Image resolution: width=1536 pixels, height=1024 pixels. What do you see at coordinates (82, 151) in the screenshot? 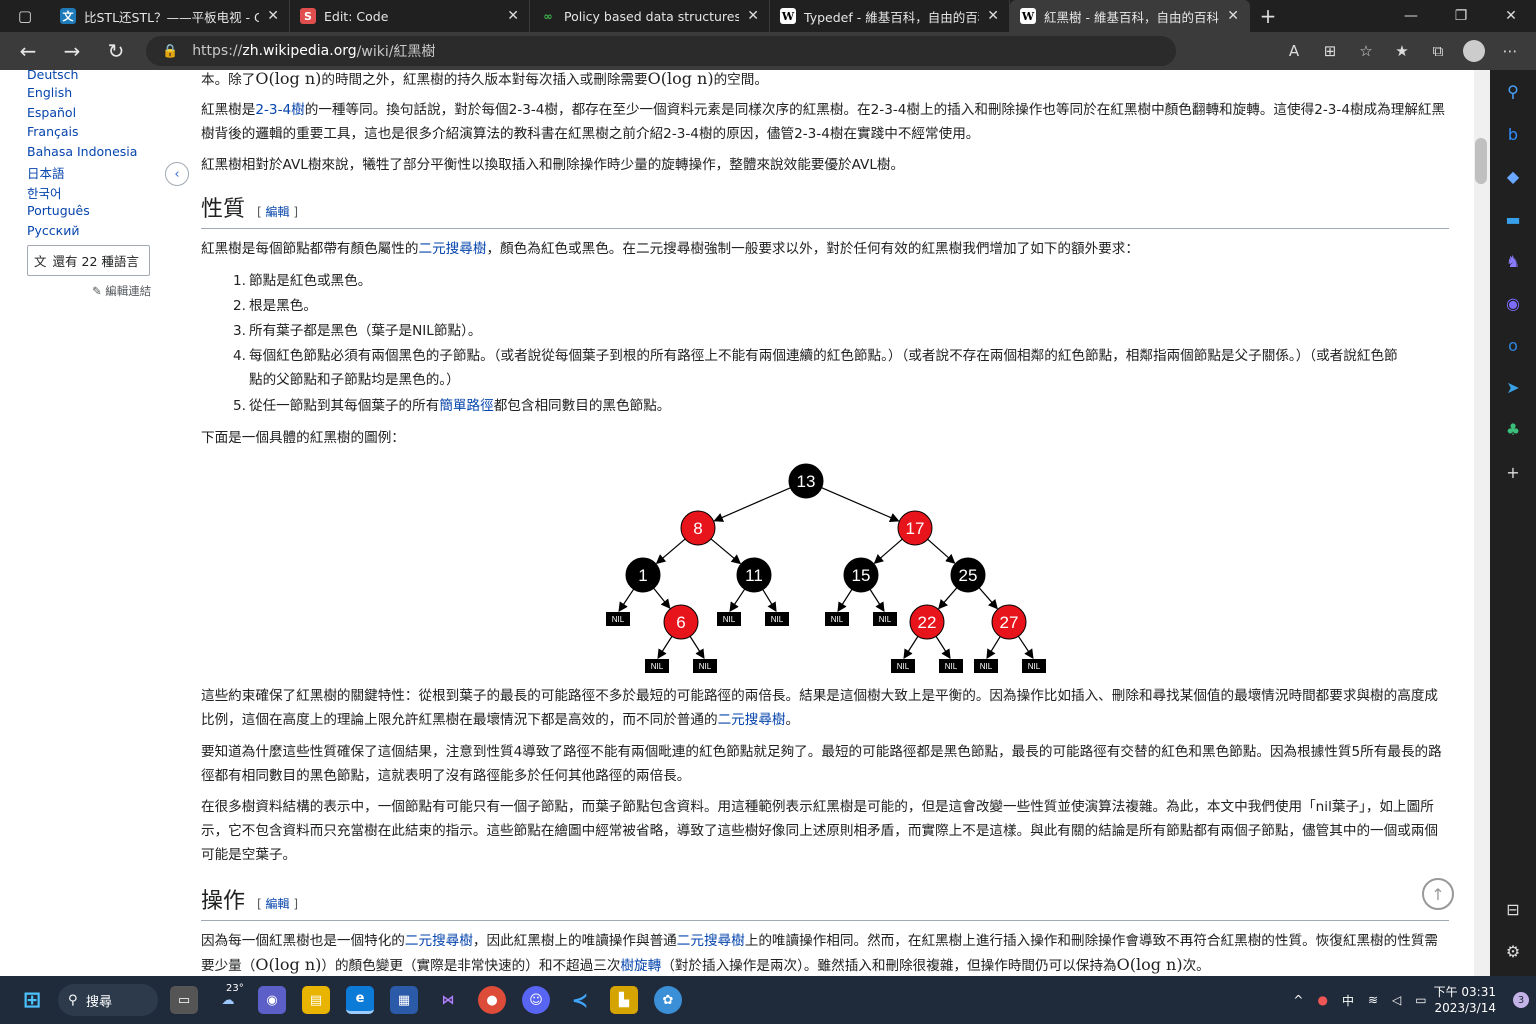
I see `lang-link: Bahasa Indonesia` at bounding box center [82, 151].